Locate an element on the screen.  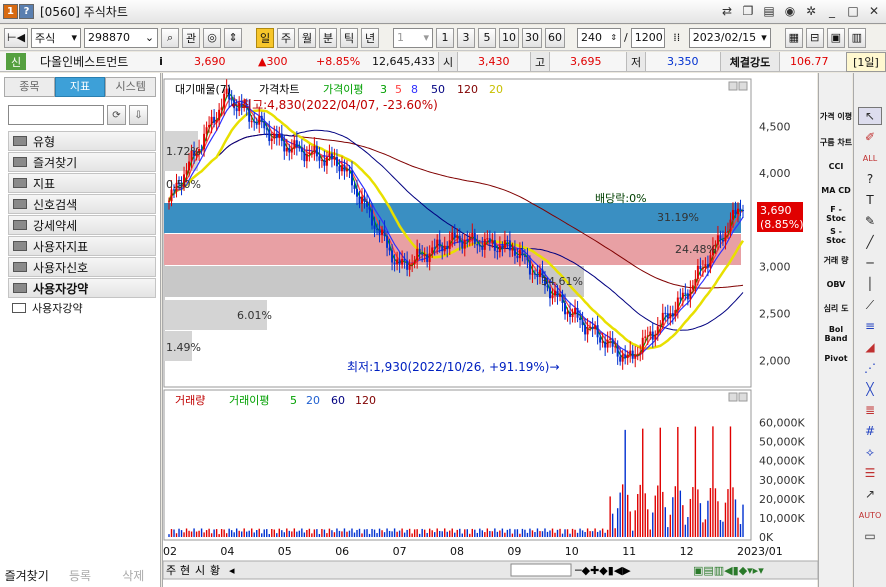
zoom-controls-icon: ─◆✚◆▮◀▶ is located at coordinates (602, 570).